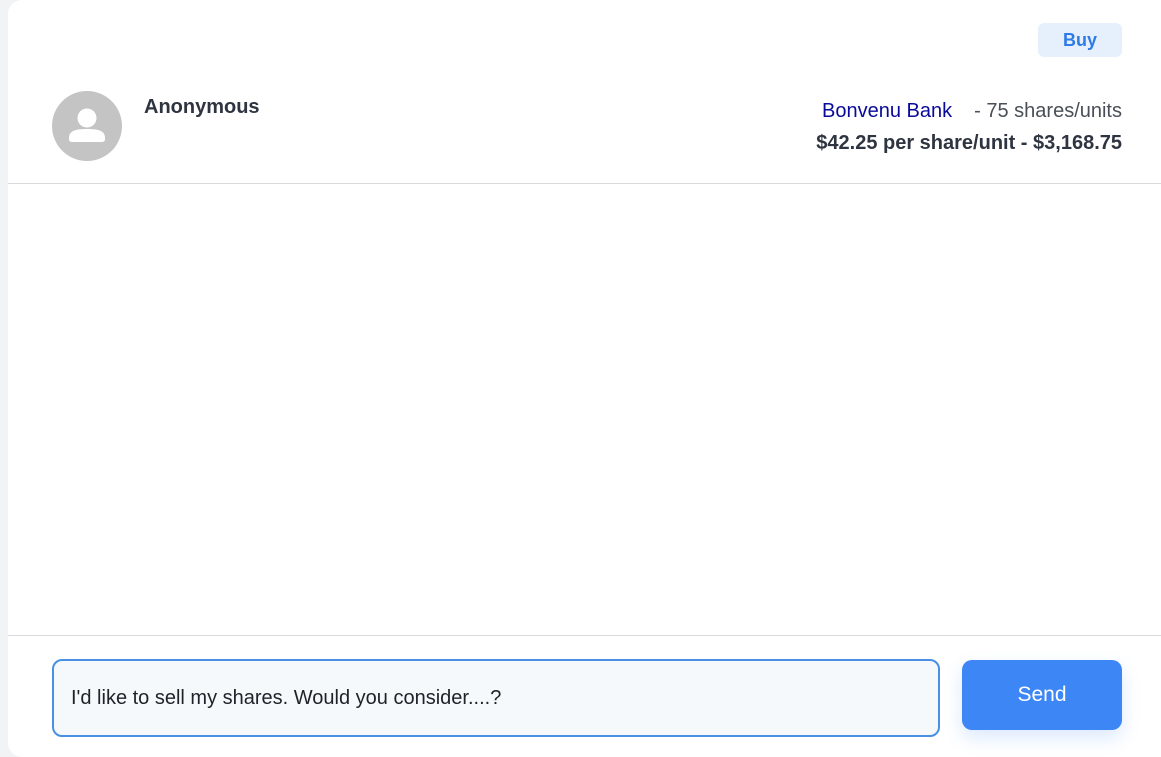  Describe the element at coordinates (969, 111) in the screenshot. I see `listing-title-line: Bonvenu Bank - 75 shares/units` at that location.